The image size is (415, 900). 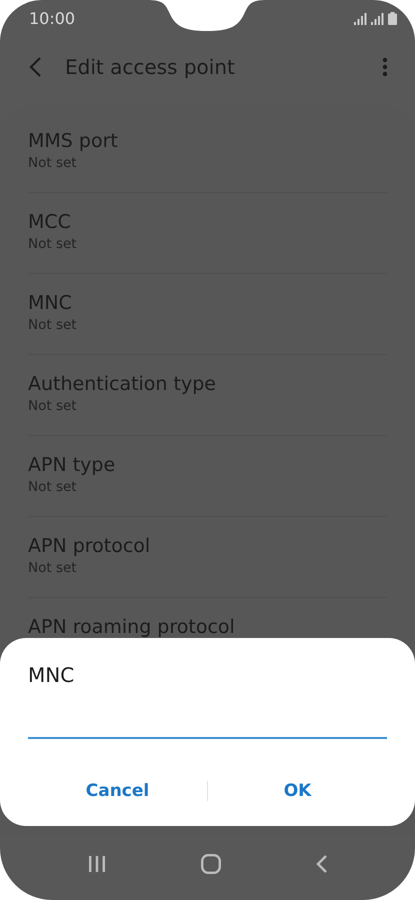 I want to click on cancel-button: Cancel, so click(x=117, y=791).